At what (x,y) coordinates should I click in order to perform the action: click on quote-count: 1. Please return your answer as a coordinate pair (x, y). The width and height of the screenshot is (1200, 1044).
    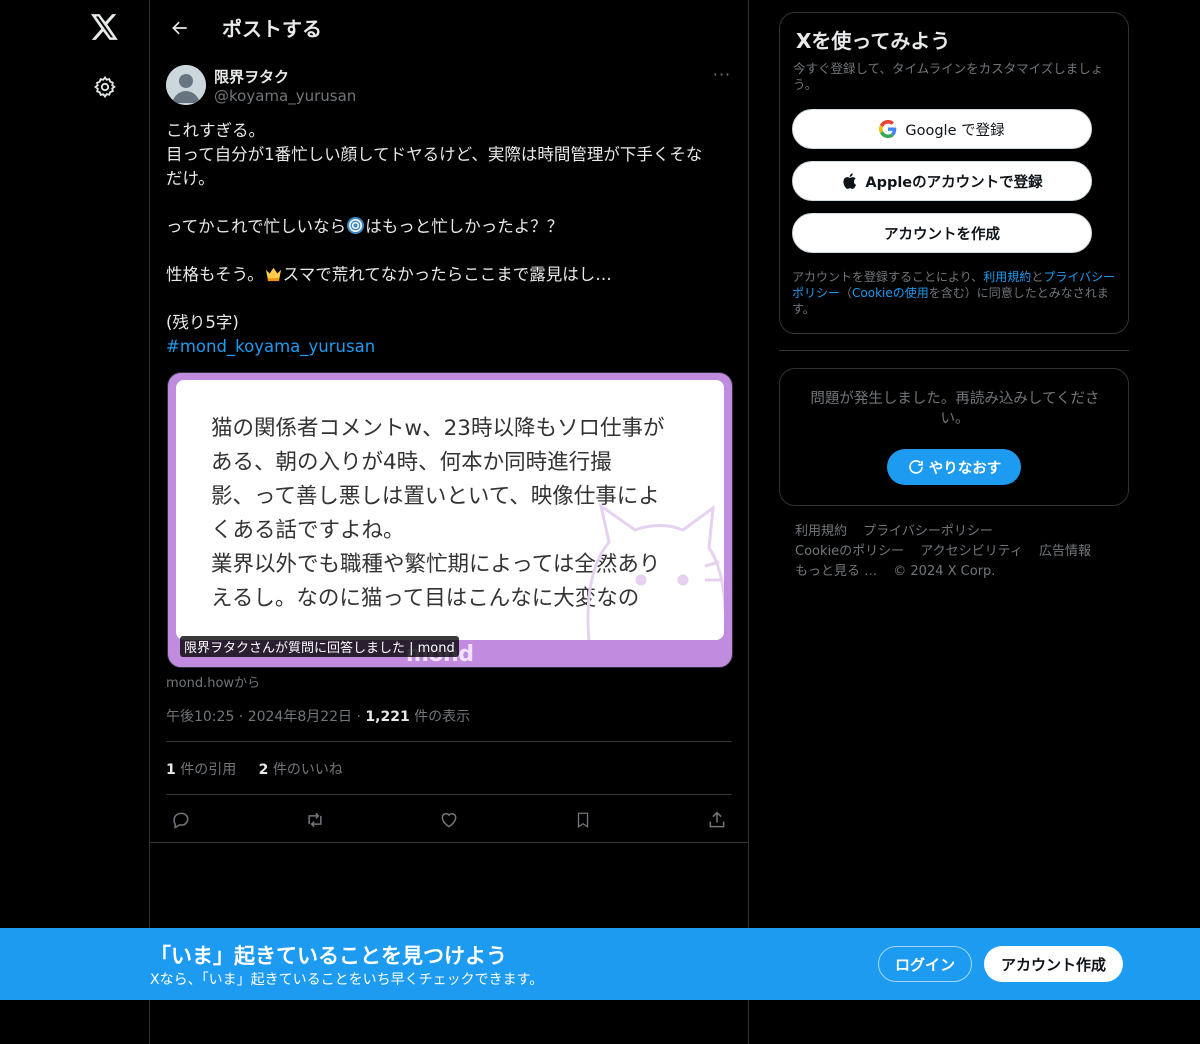
    Looking at the image, I should click on (171, 770).